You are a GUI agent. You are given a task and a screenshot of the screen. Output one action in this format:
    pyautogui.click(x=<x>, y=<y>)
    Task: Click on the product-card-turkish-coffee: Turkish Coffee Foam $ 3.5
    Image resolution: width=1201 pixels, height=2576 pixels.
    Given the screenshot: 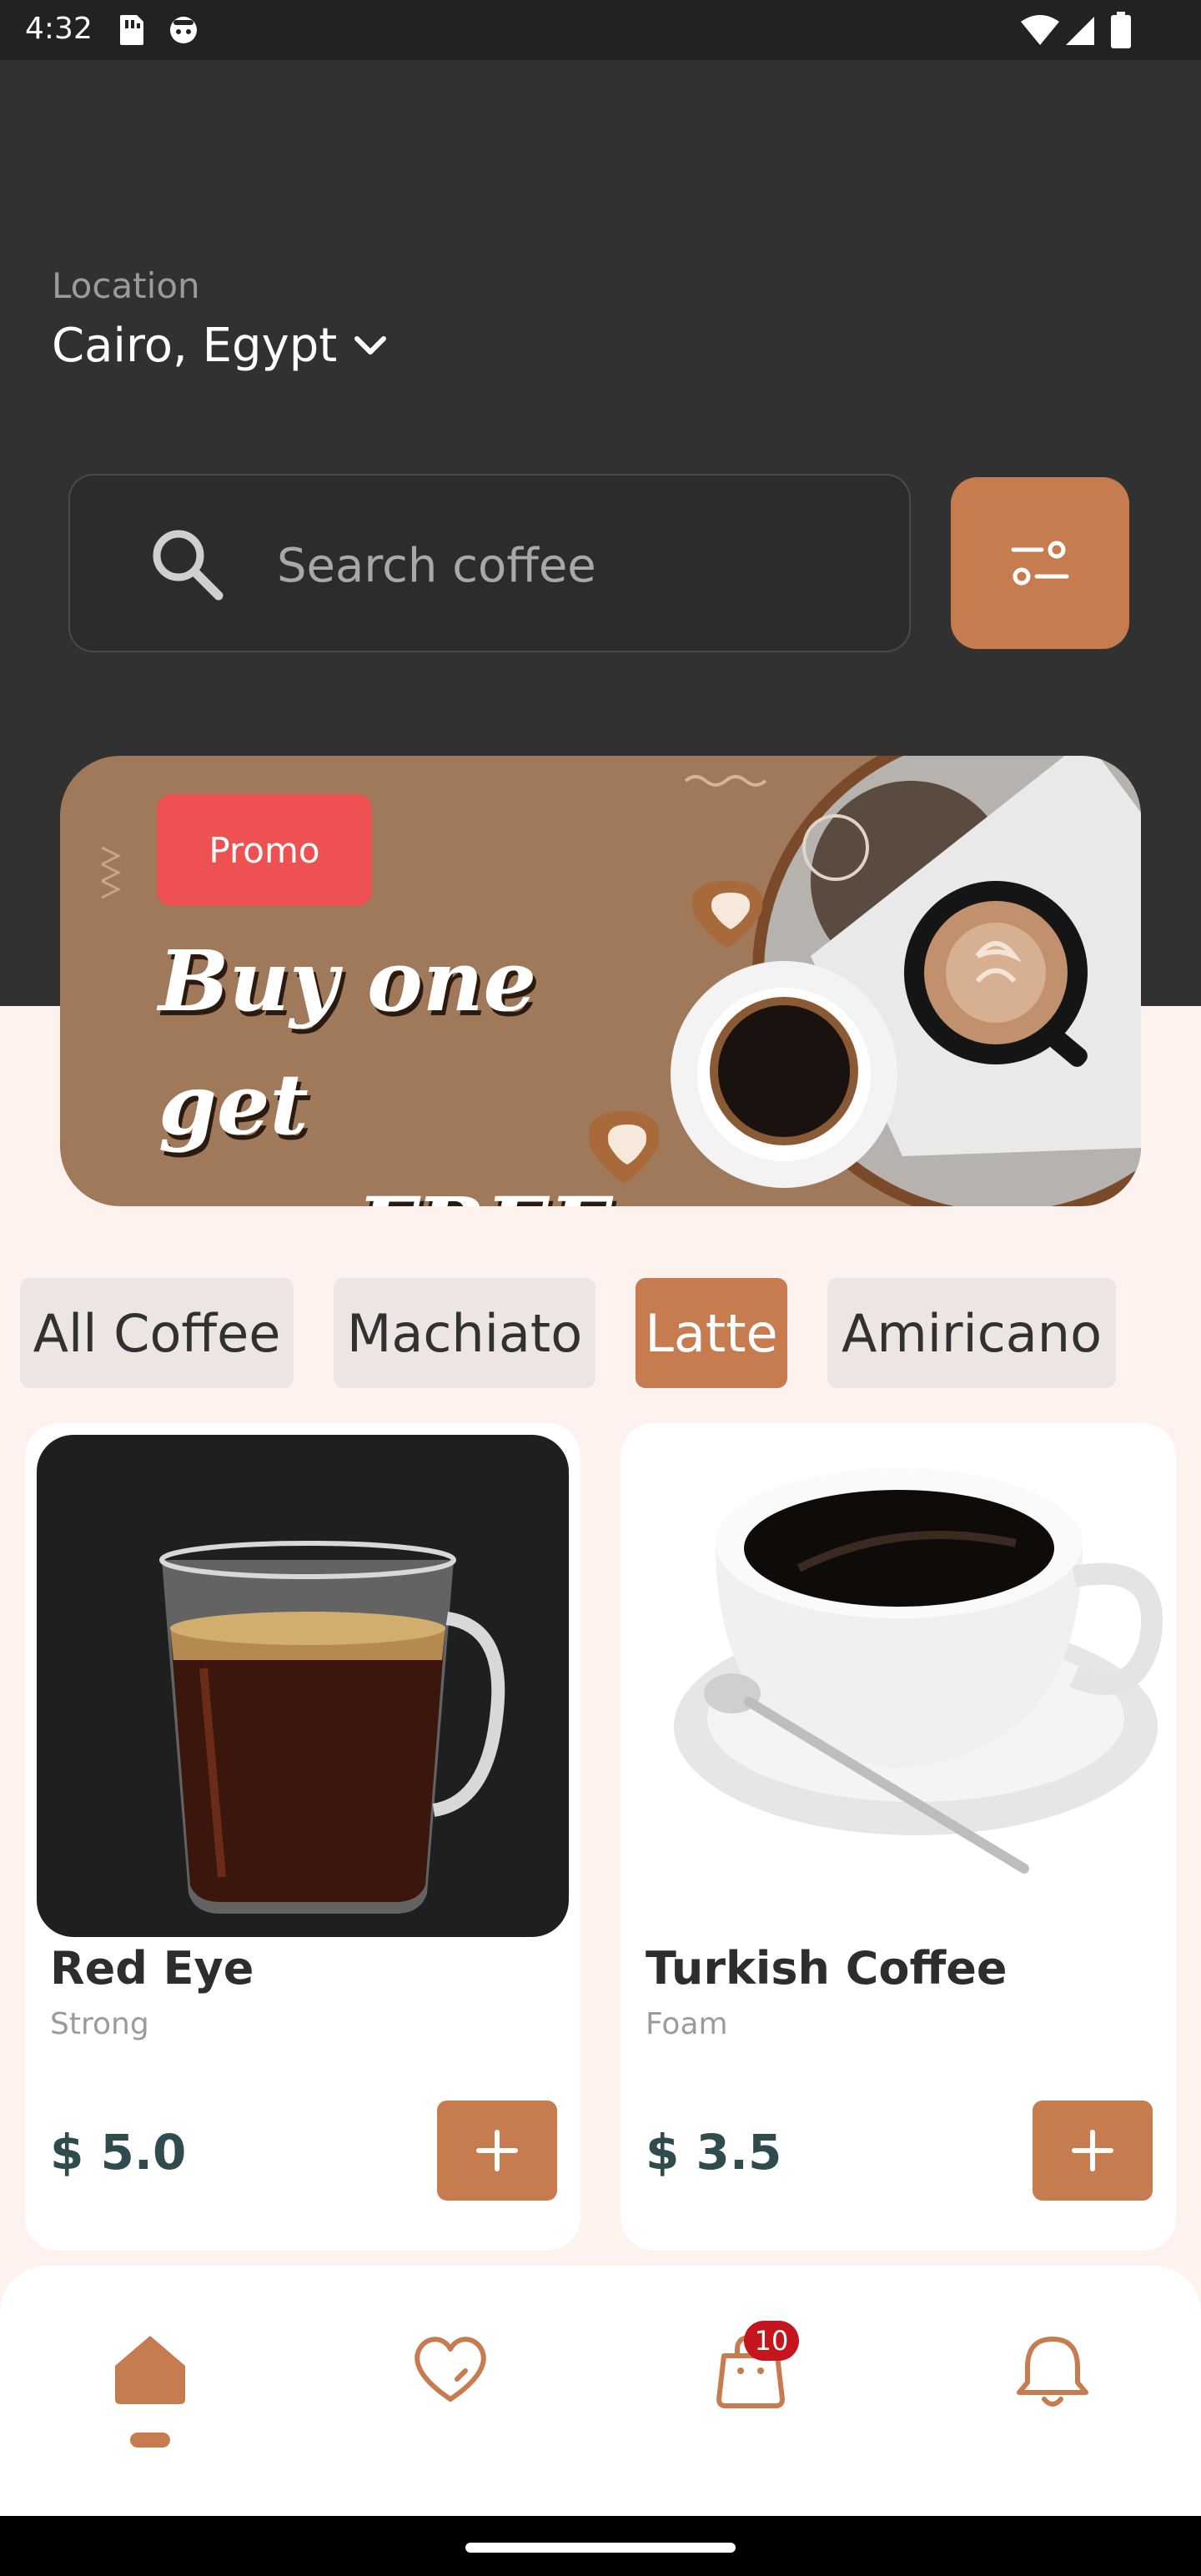 What is the action you would take?
    pyautogui.click(x=899, y=1837)
    